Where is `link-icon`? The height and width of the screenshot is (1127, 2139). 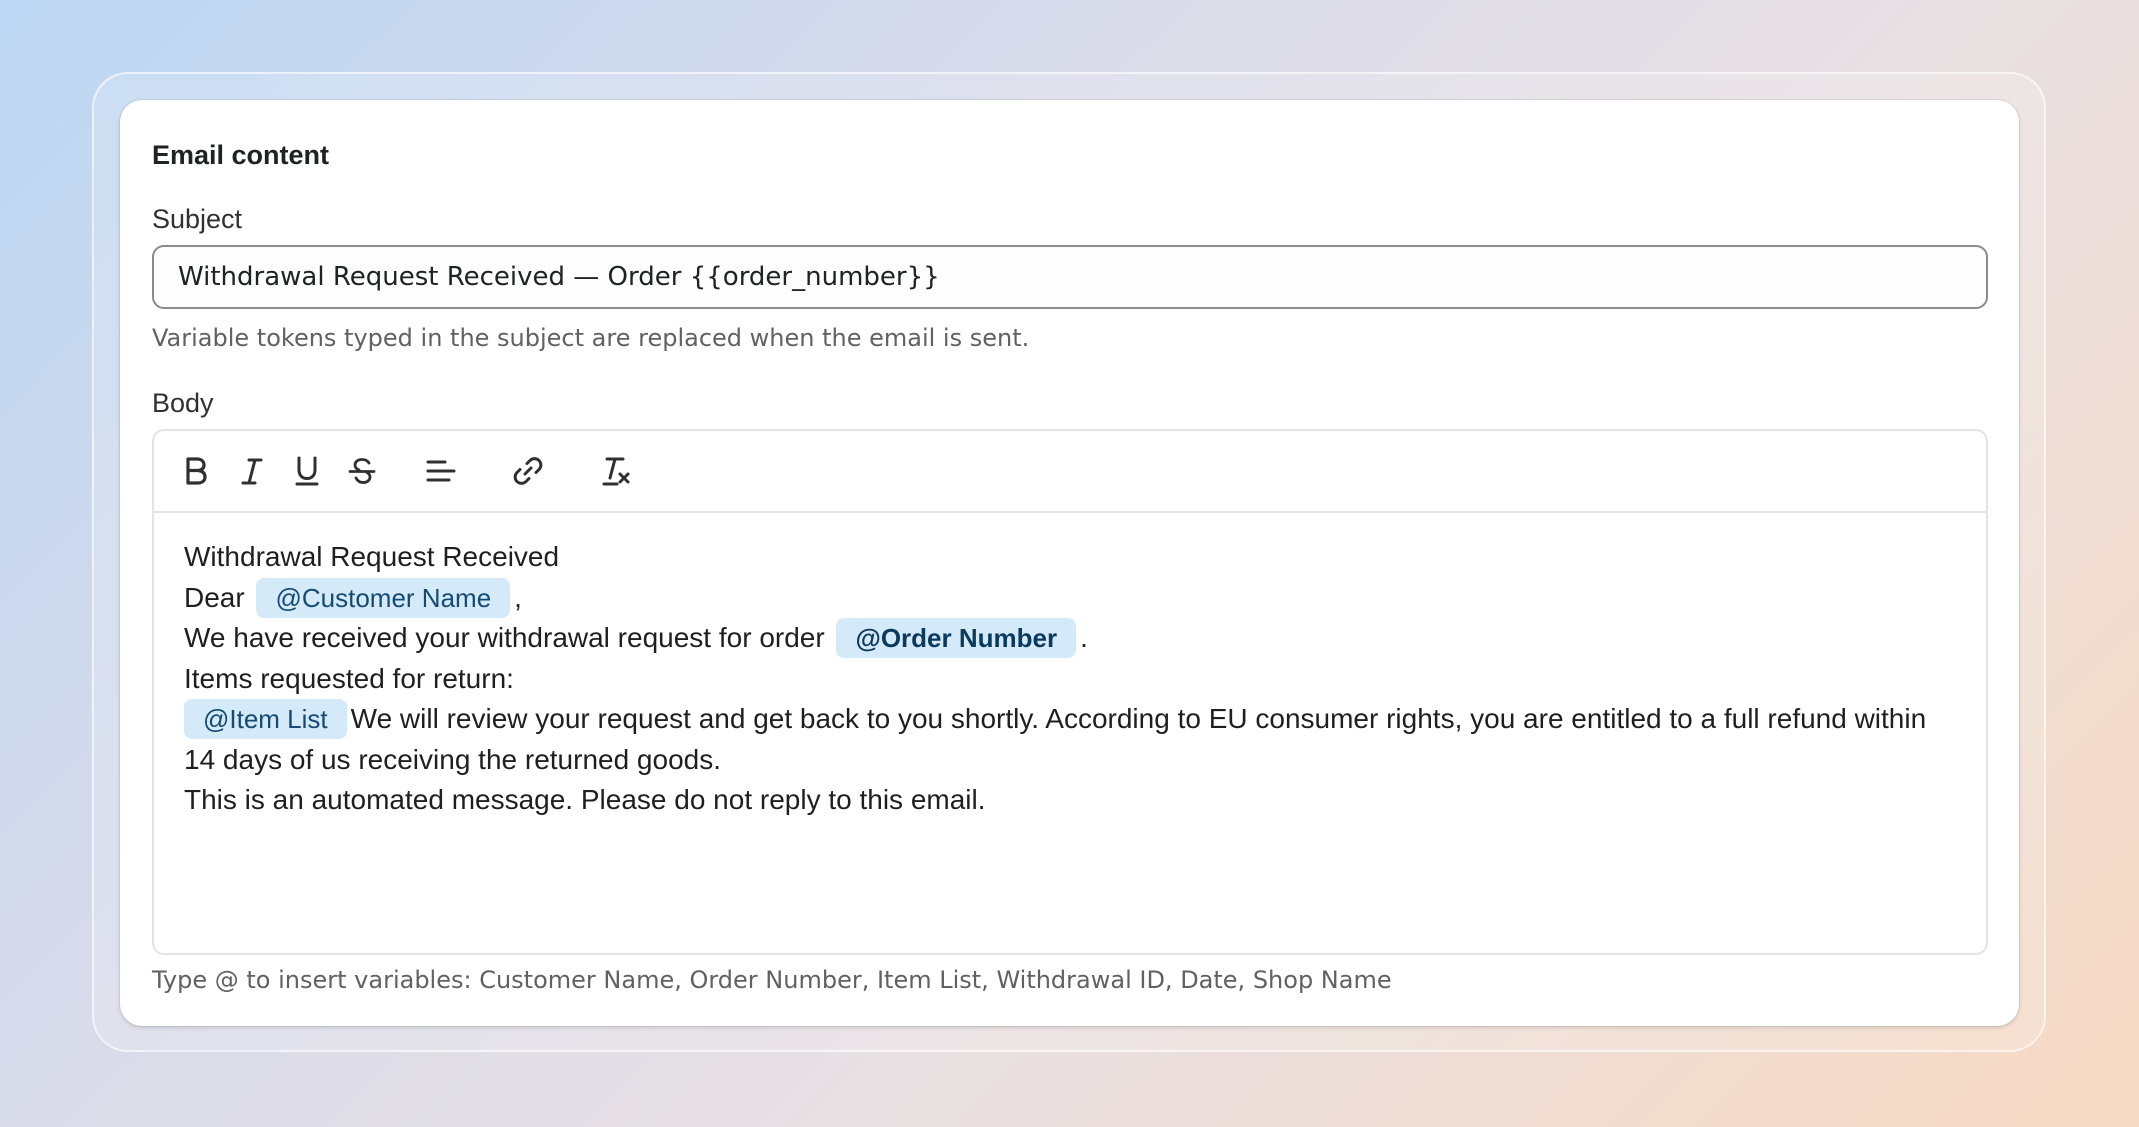 link-icon is located at coordinates (528, 471).